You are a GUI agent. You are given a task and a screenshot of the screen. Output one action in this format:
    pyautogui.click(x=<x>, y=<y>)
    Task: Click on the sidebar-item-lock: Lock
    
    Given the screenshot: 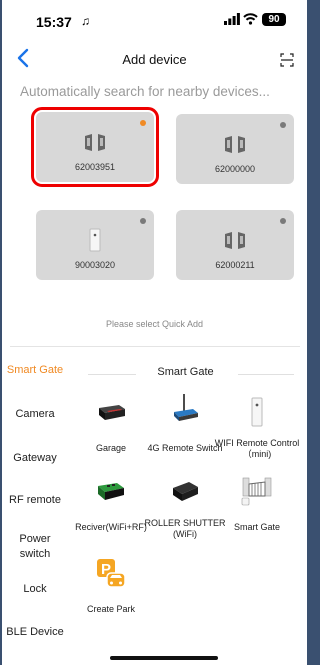 What is the action you would take?
    pyautogui.click(x=35, y=589)
    